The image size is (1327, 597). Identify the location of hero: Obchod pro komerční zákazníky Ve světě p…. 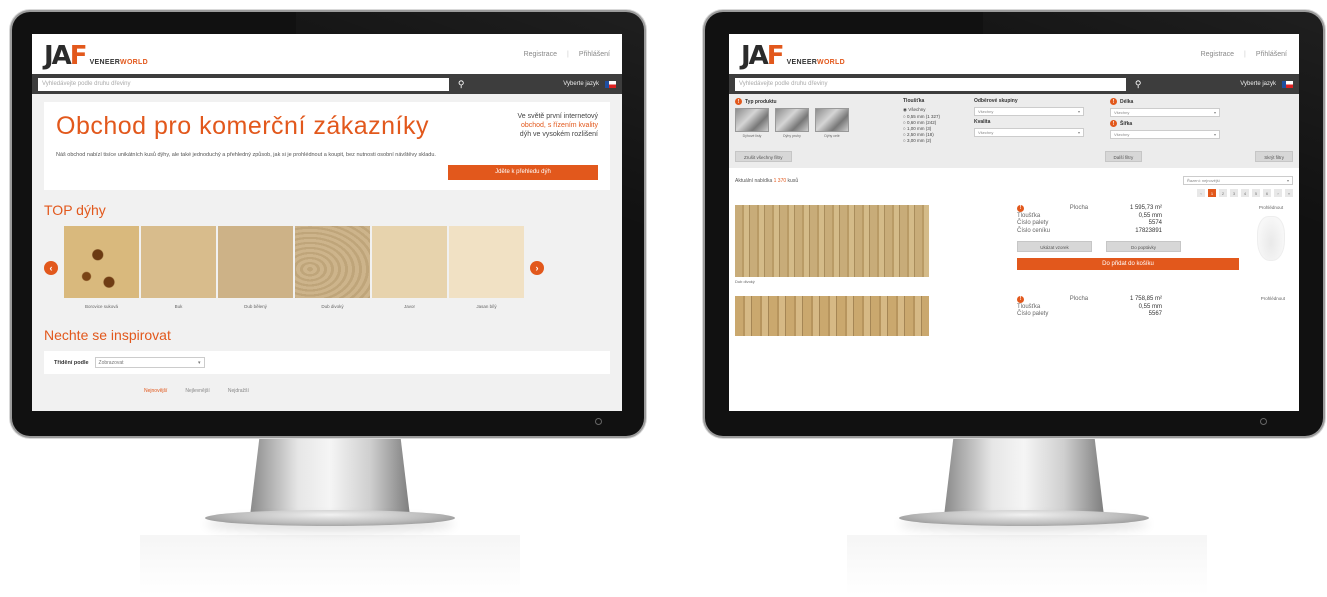
(327, 146).